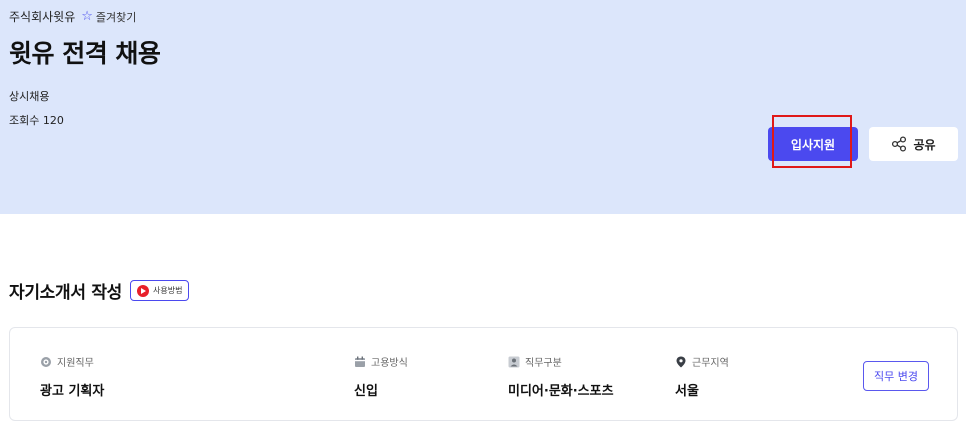  What do you see at coordinates (924, 144) in the screenshot?
I see `share-label: 공유` at bounding box center [924, 144].